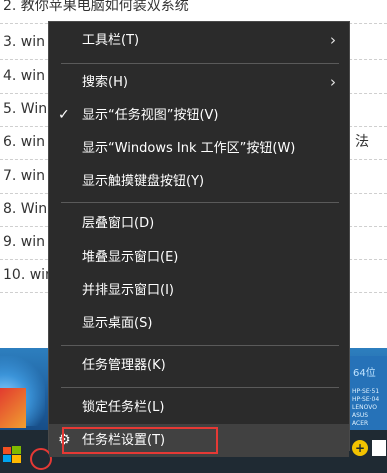 This screenshot has height=473, width=387. What do you see at coordinates (124, 365) in the screenshot?
I see `menu-item-label: 任务管理器(K)` at bounding box center [124, 365].